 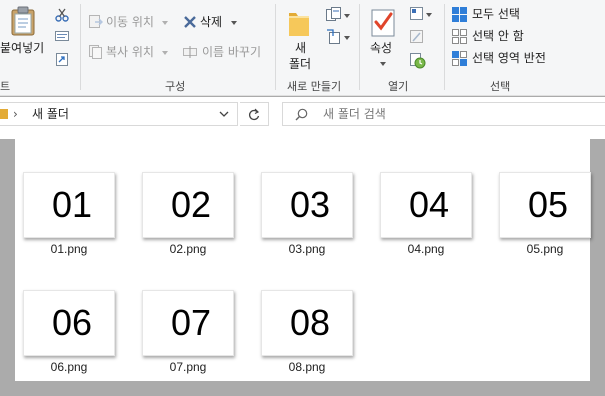 I want to click on file-name: 02.png, so click(x=188, y=249).